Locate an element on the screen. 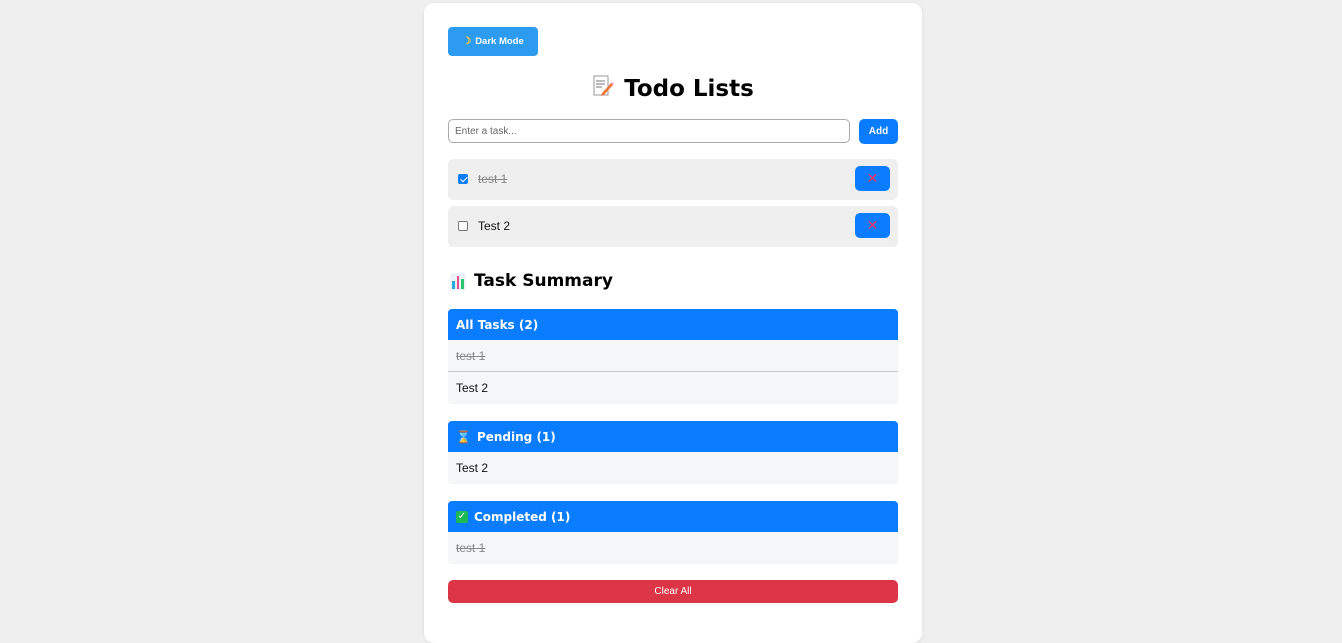  all-tasks-section: All Tasks (2) test 1 Test 2 is located at coordinates (673, 356).